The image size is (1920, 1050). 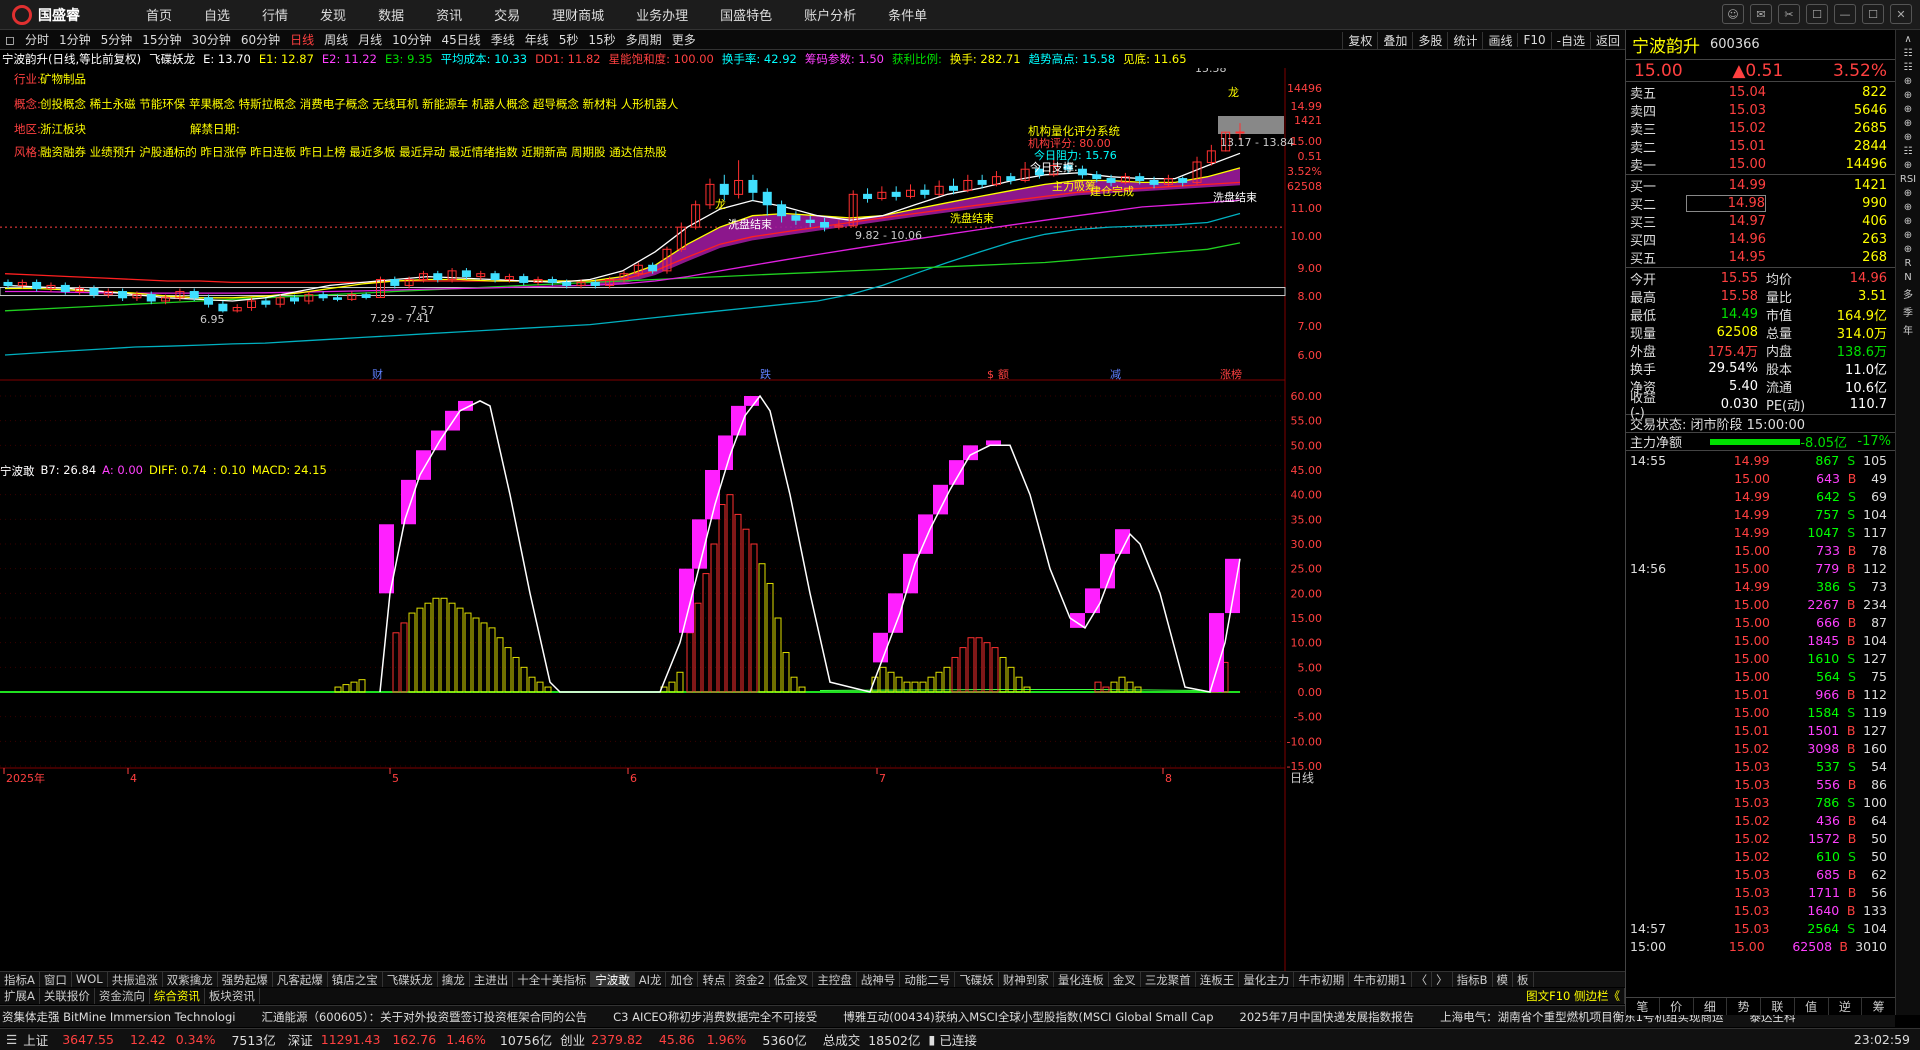 What do you see at coordinates (56, 979) in the screenshot?
I see `indicator-tab-1: 窗口` at bounding box center [56, 979].